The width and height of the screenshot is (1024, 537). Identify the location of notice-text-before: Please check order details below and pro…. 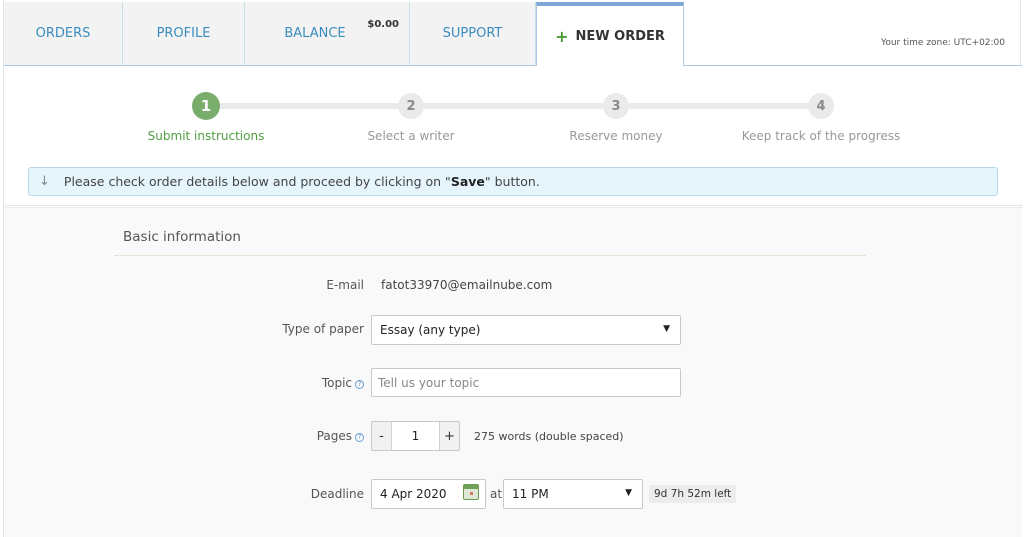
(257, 181).